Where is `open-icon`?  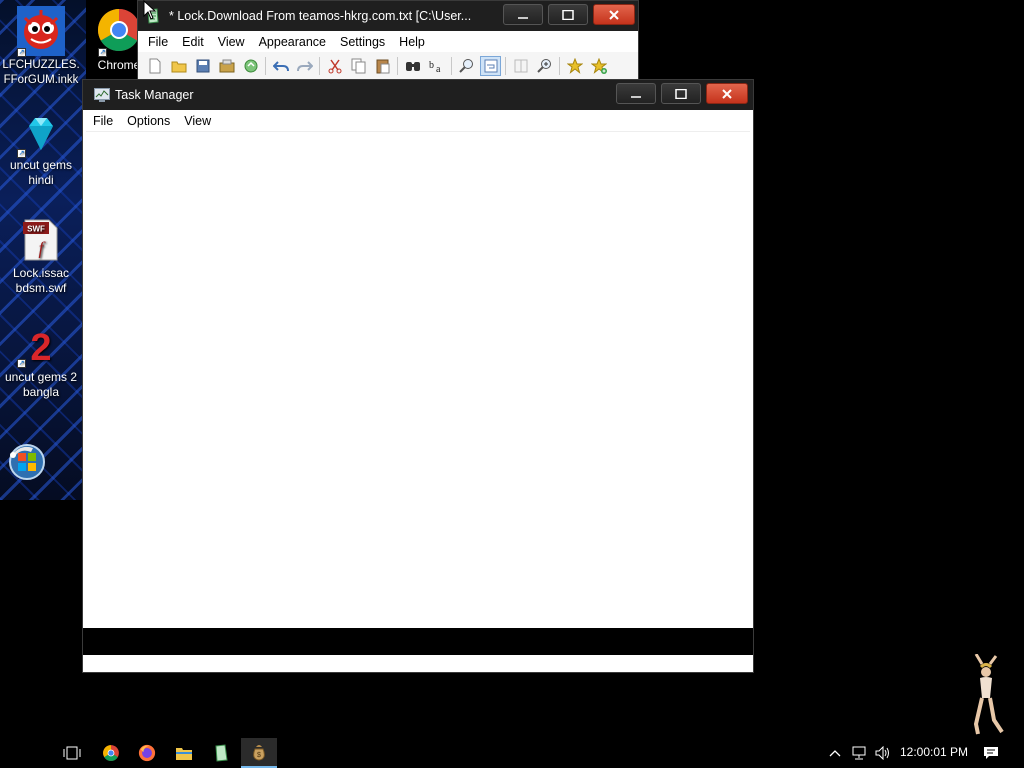
open-icon is located at coordinates (178, 66).